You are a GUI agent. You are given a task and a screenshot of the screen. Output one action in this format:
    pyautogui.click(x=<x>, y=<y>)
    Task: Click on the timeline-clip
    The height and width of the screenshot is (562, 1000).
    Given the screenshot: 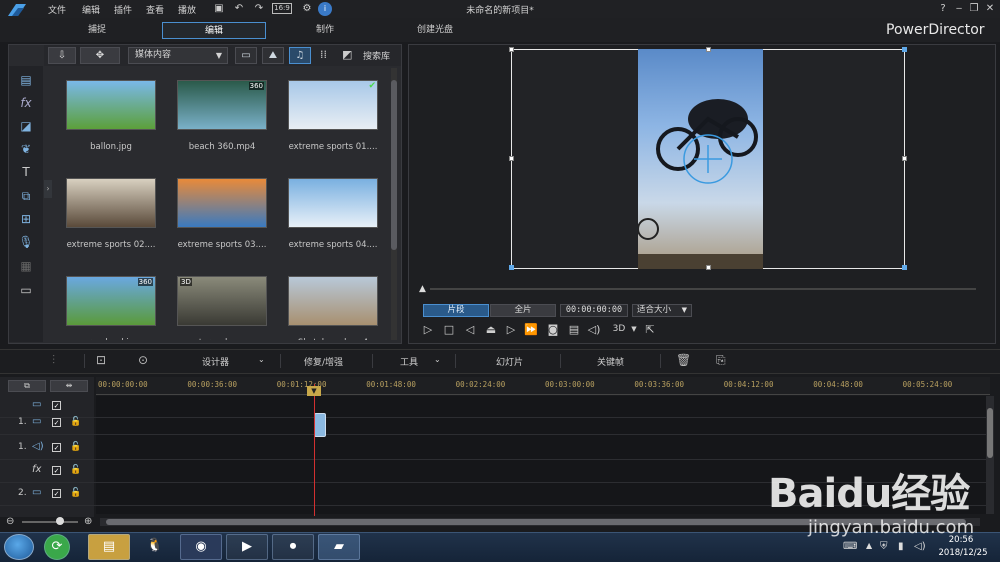 What is the action you would take?
    pyautogui.click(x=320, y=425)
    